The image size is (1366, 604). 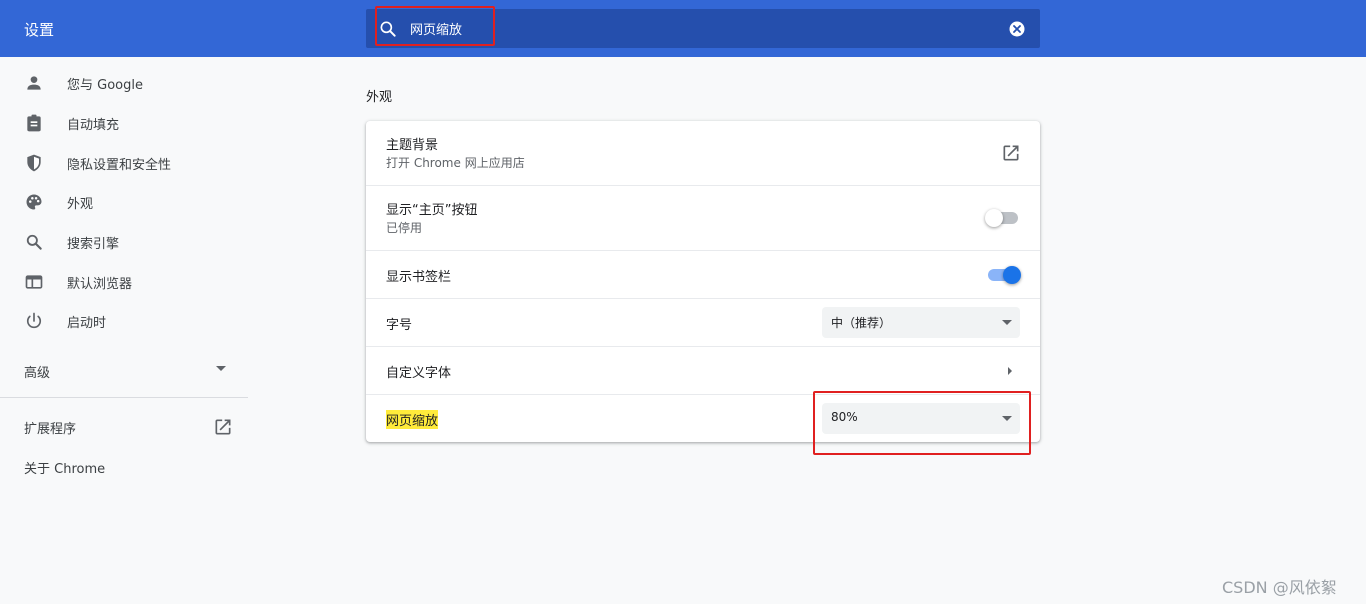 I want to click on home-button-row: 显示“主页”按钮 已停用, so click(x=703, y=217).